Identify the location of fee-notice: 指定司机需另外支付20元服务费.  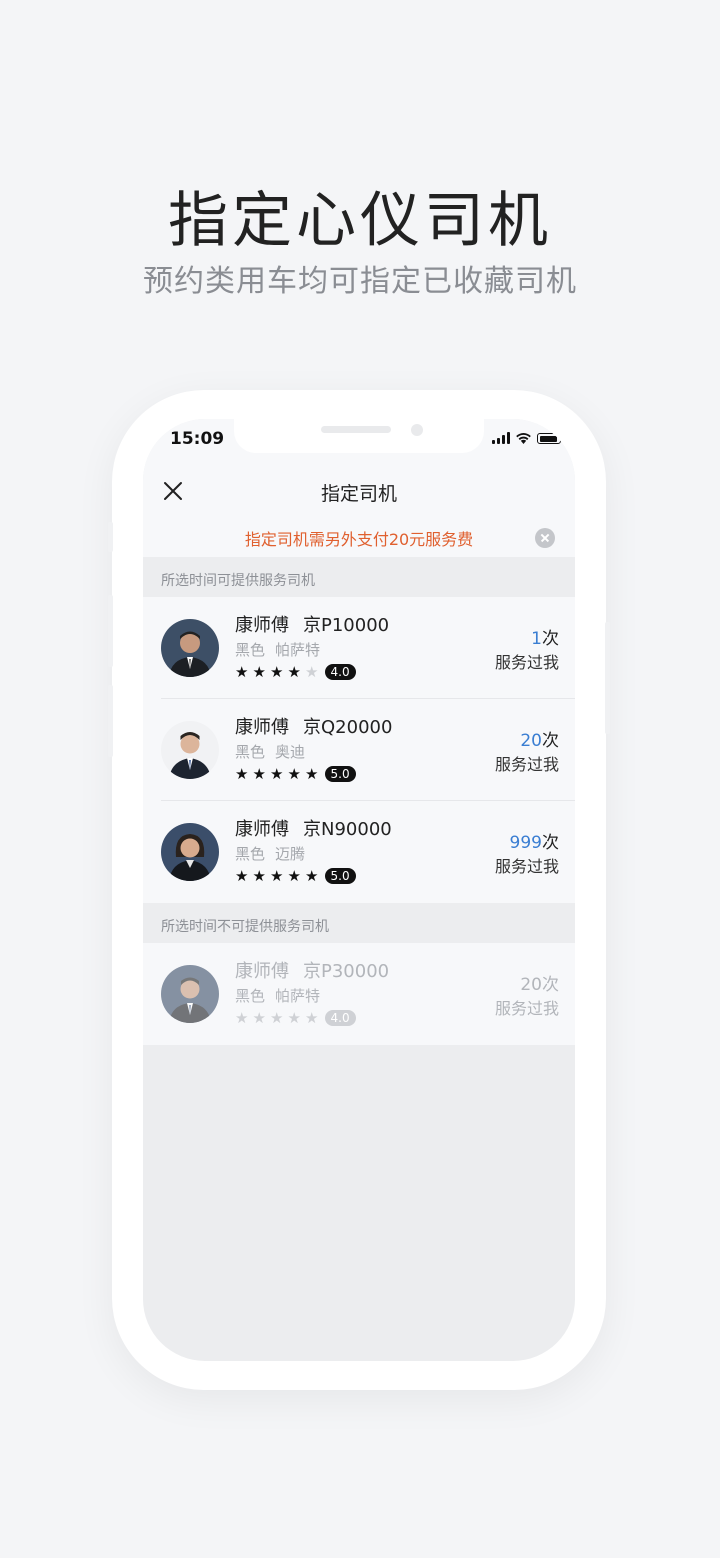
(359, 538).